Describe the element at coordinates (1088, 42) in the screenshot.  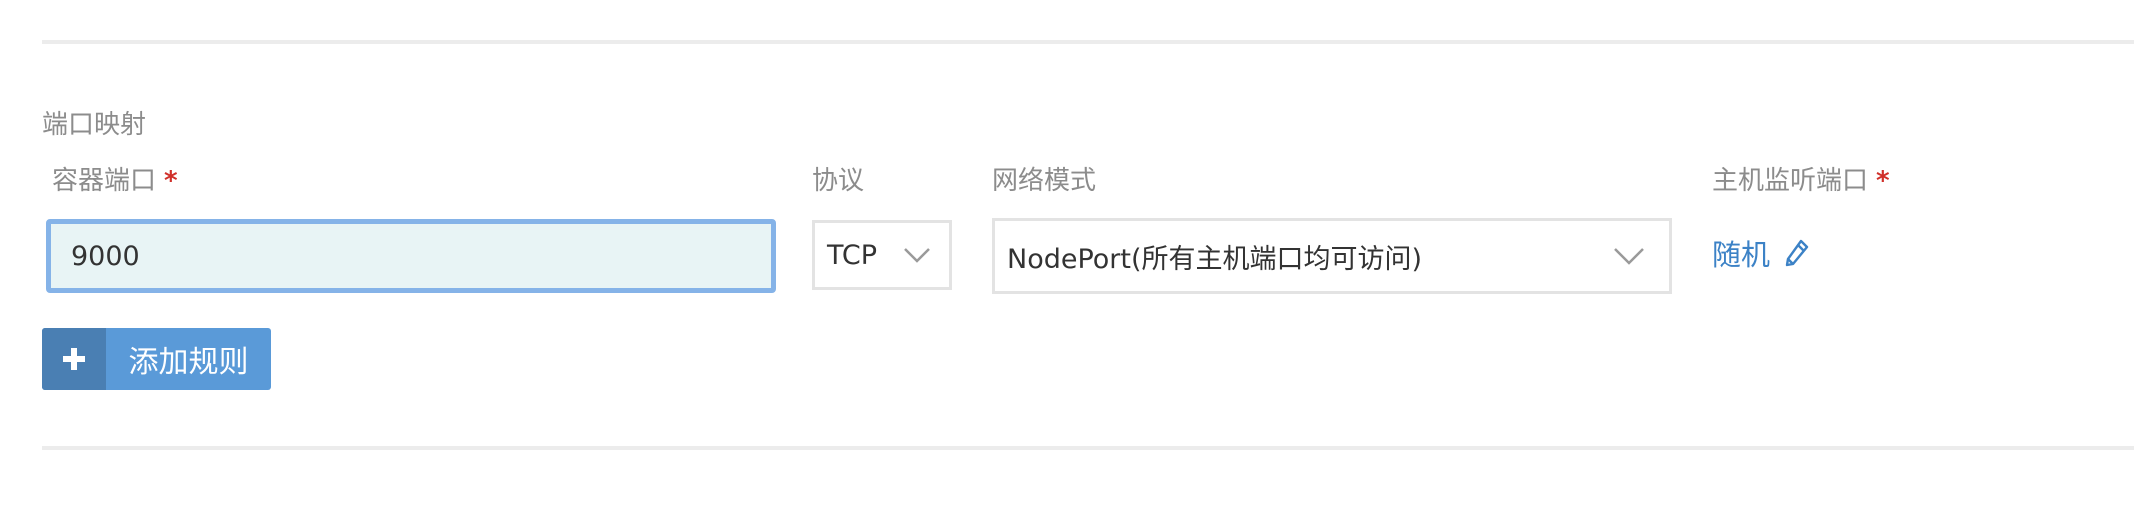
I see `top-divider` at that location.